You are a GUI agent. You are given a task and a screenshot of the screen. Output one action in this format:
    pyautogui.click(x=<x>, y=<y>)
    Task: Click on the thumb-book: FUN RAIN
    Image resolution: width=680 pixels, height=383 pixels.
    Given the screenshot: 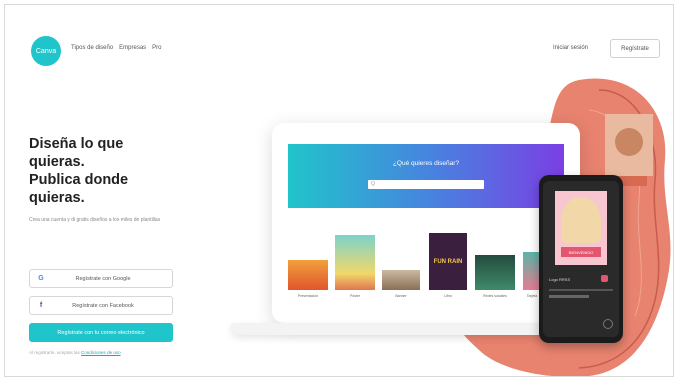 What is the action you would take?
    pyautogui.click(x=448, y=261)
    